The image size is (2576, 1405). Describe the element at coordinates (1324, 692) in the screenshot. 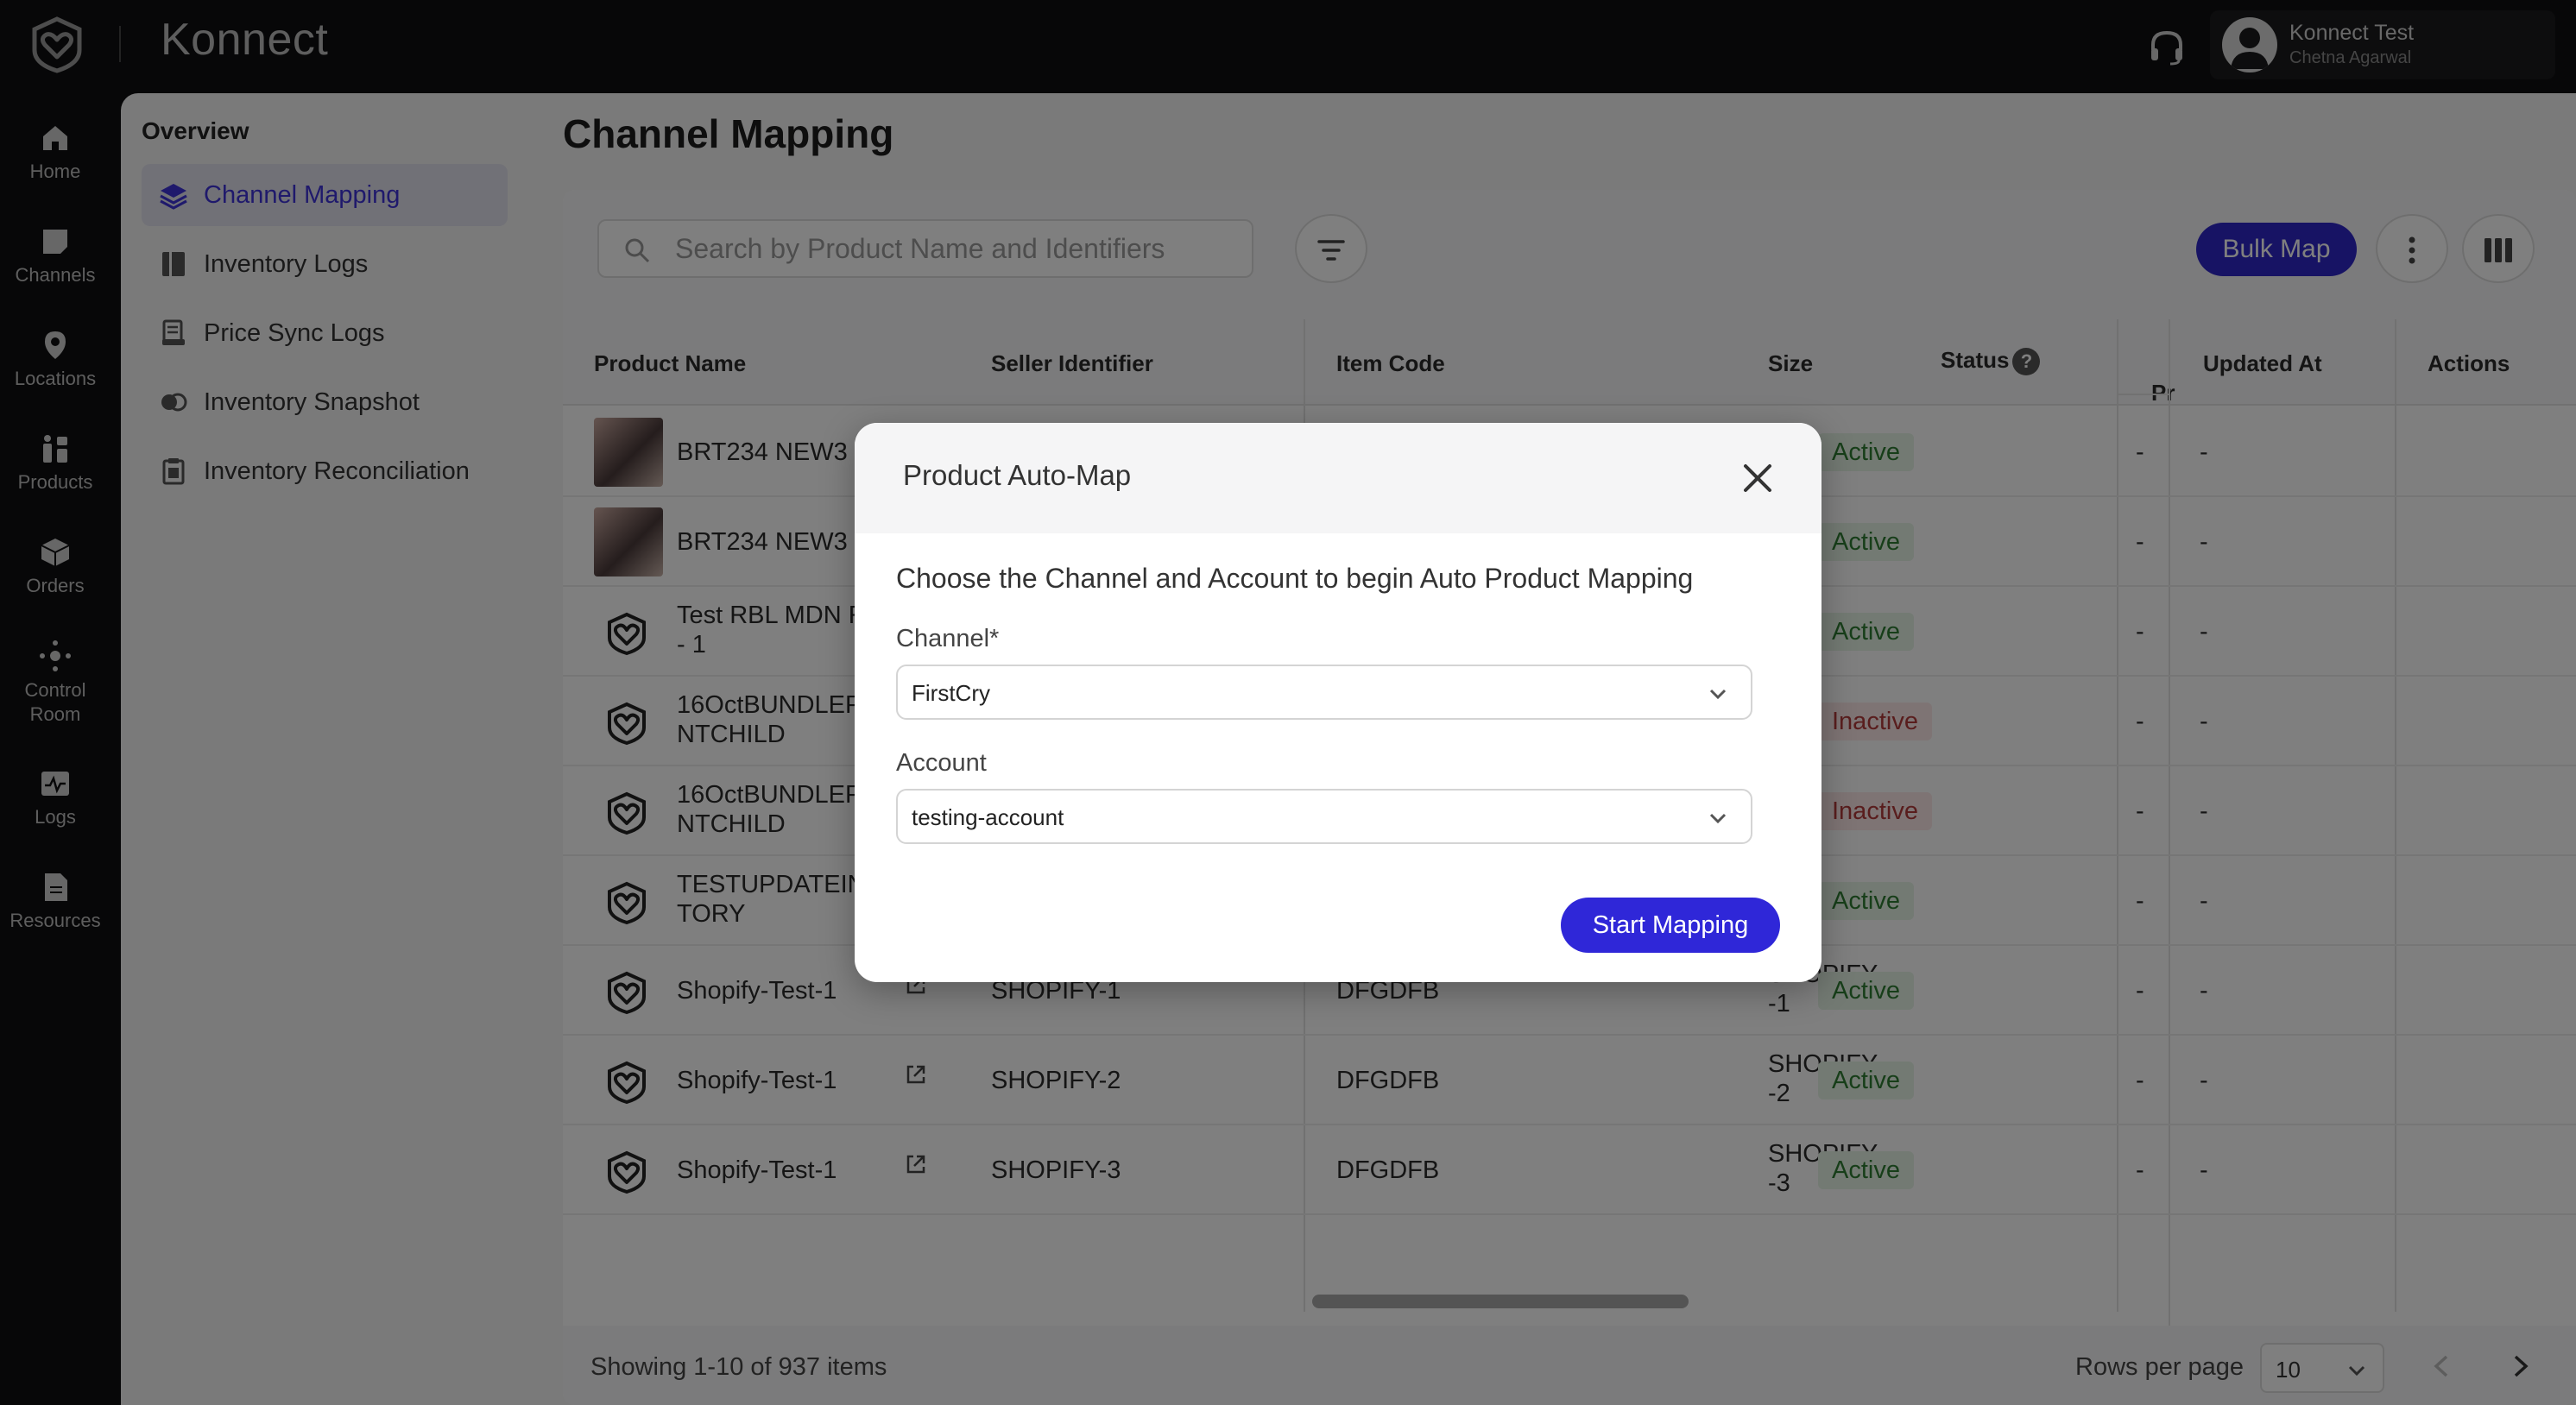

I see `channel-select: FirstCry` at that location.